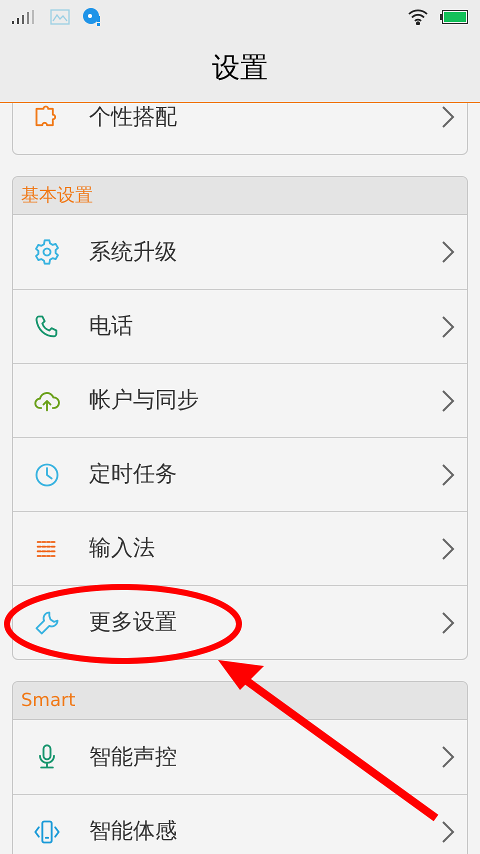  Describe the element at coordinates (48, 701) in the screenshot. I see `section-title: Smart` at that location.